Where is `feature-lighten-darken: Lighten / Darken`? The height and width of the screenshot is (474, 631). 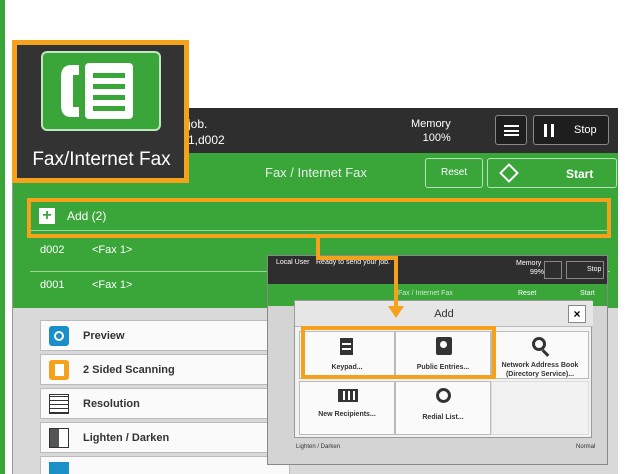
feature-lighten-darken: Lighten / Darken is located at coordinates (165, 437).